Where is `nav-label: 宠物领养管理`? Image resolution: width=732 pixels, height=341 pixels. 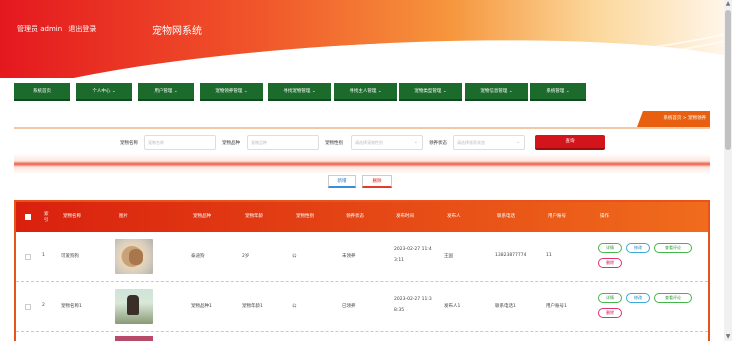 nav-label: 宠物领养管理 is located at coordinates (229, 91).